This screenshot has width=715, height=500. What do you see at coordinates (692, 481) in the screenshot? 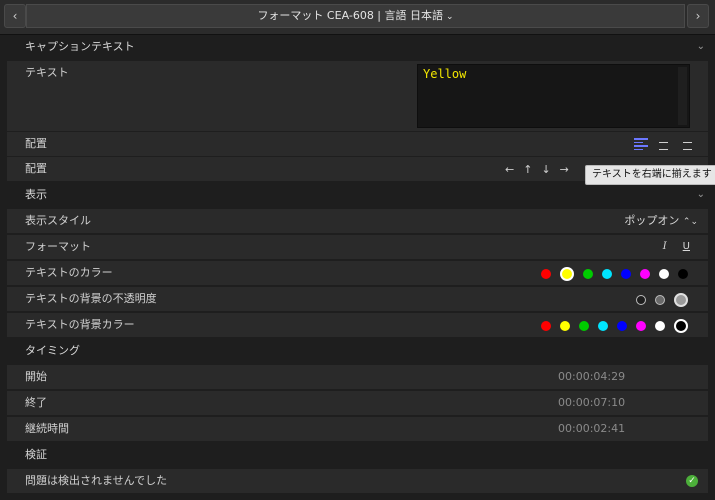
I see `check-circle-icon: ✓` at bounding box center [692, 481].